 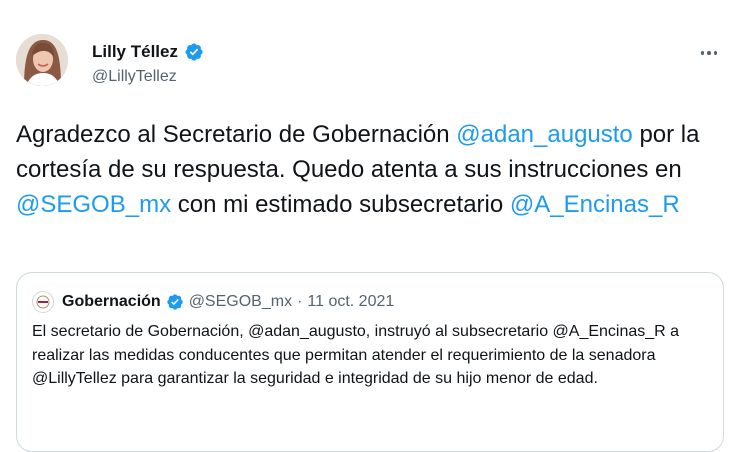 I want to click on tweet-text-segment: Agradezco al Secretario de Gobernación, so click(x=236, y=134).